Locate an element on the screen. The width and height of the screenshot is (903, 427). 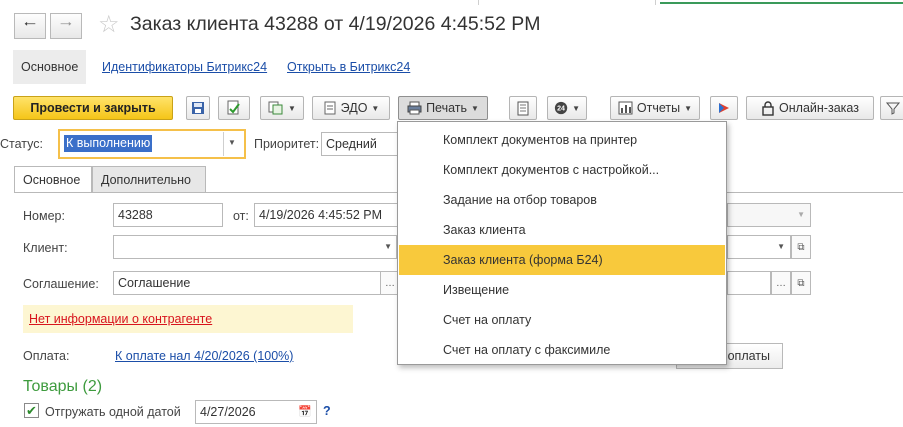
status-value: К выполнению is located at coordinates (108, 143).